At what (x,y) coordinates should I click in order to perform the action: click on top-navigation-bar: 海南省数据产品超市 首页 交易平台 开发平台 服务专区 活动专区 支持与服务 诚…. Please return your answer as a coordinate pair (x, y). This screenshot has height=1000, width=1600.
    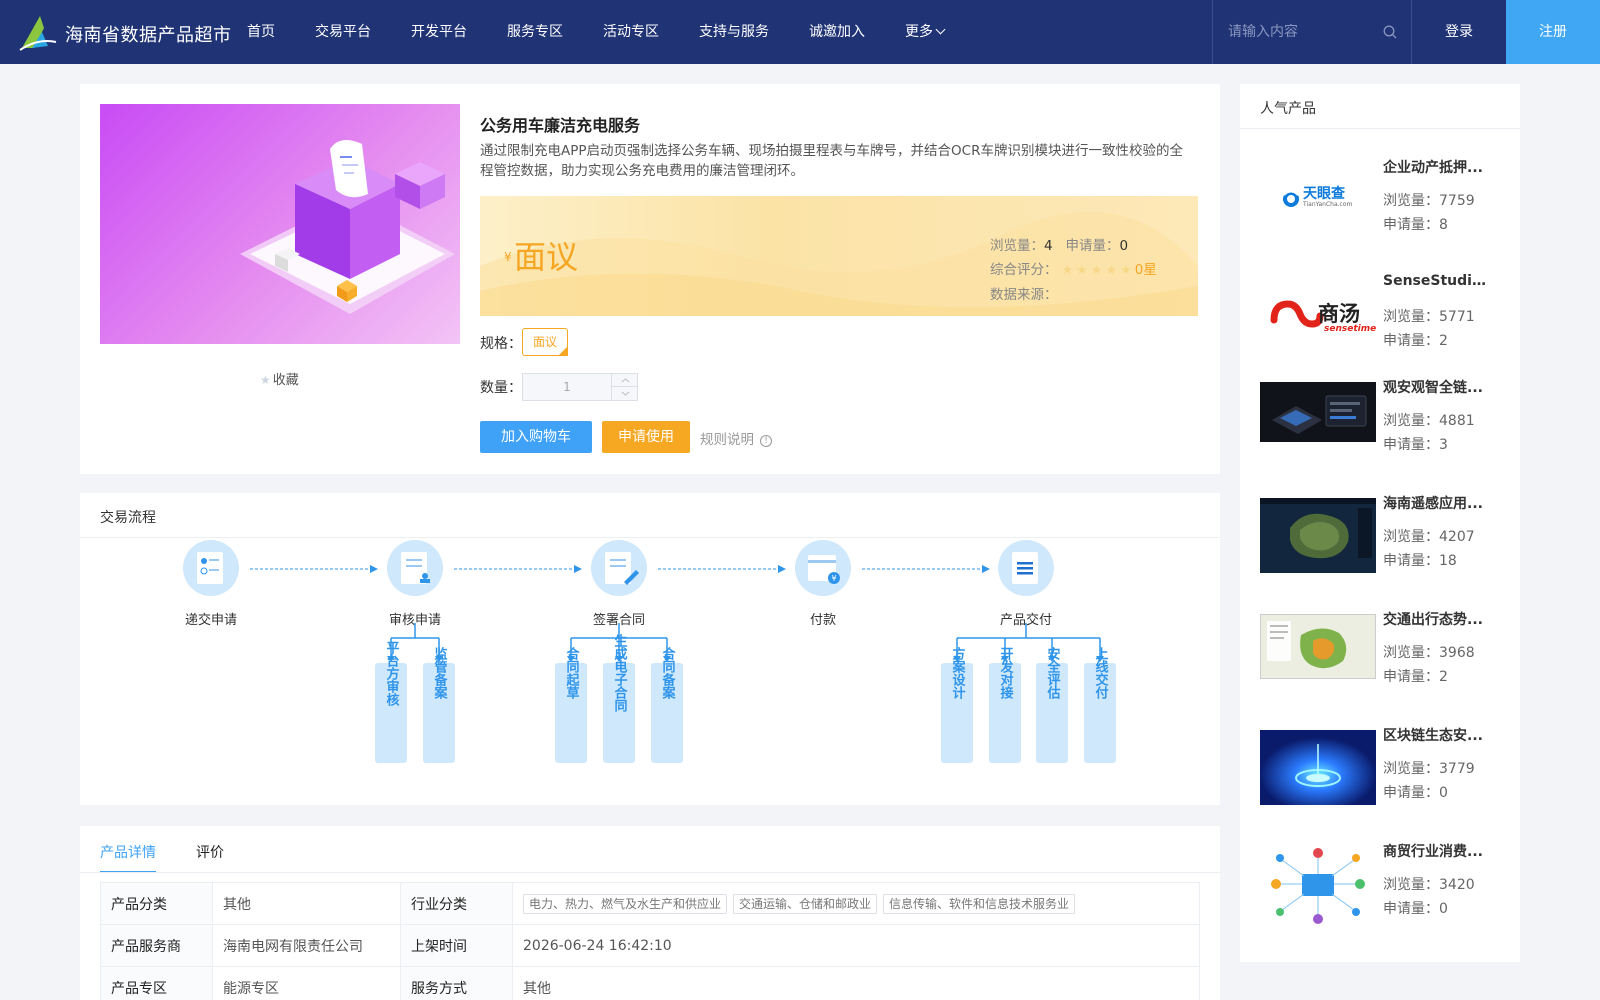
    Looking at the image, I should click on (800, 32).